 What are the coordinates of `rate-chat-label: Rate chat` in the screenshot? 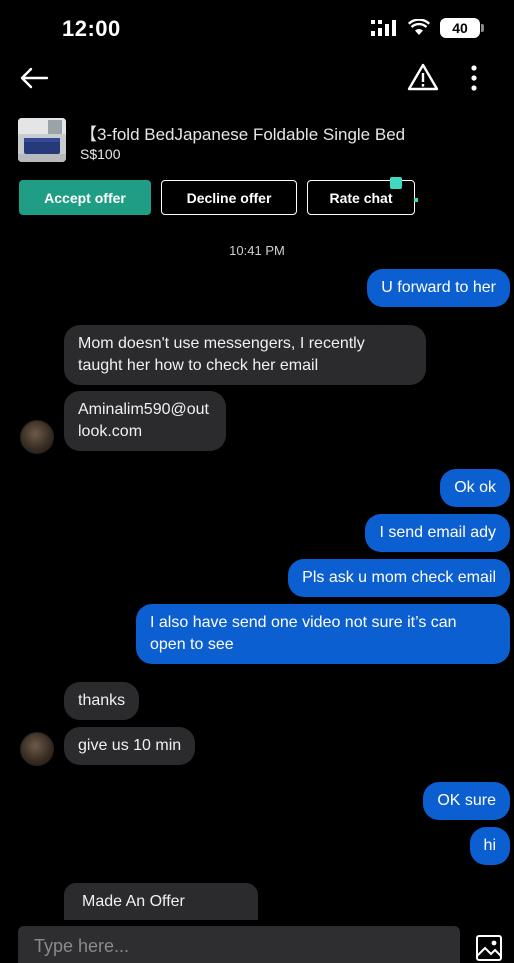 It's located at (361, 197).